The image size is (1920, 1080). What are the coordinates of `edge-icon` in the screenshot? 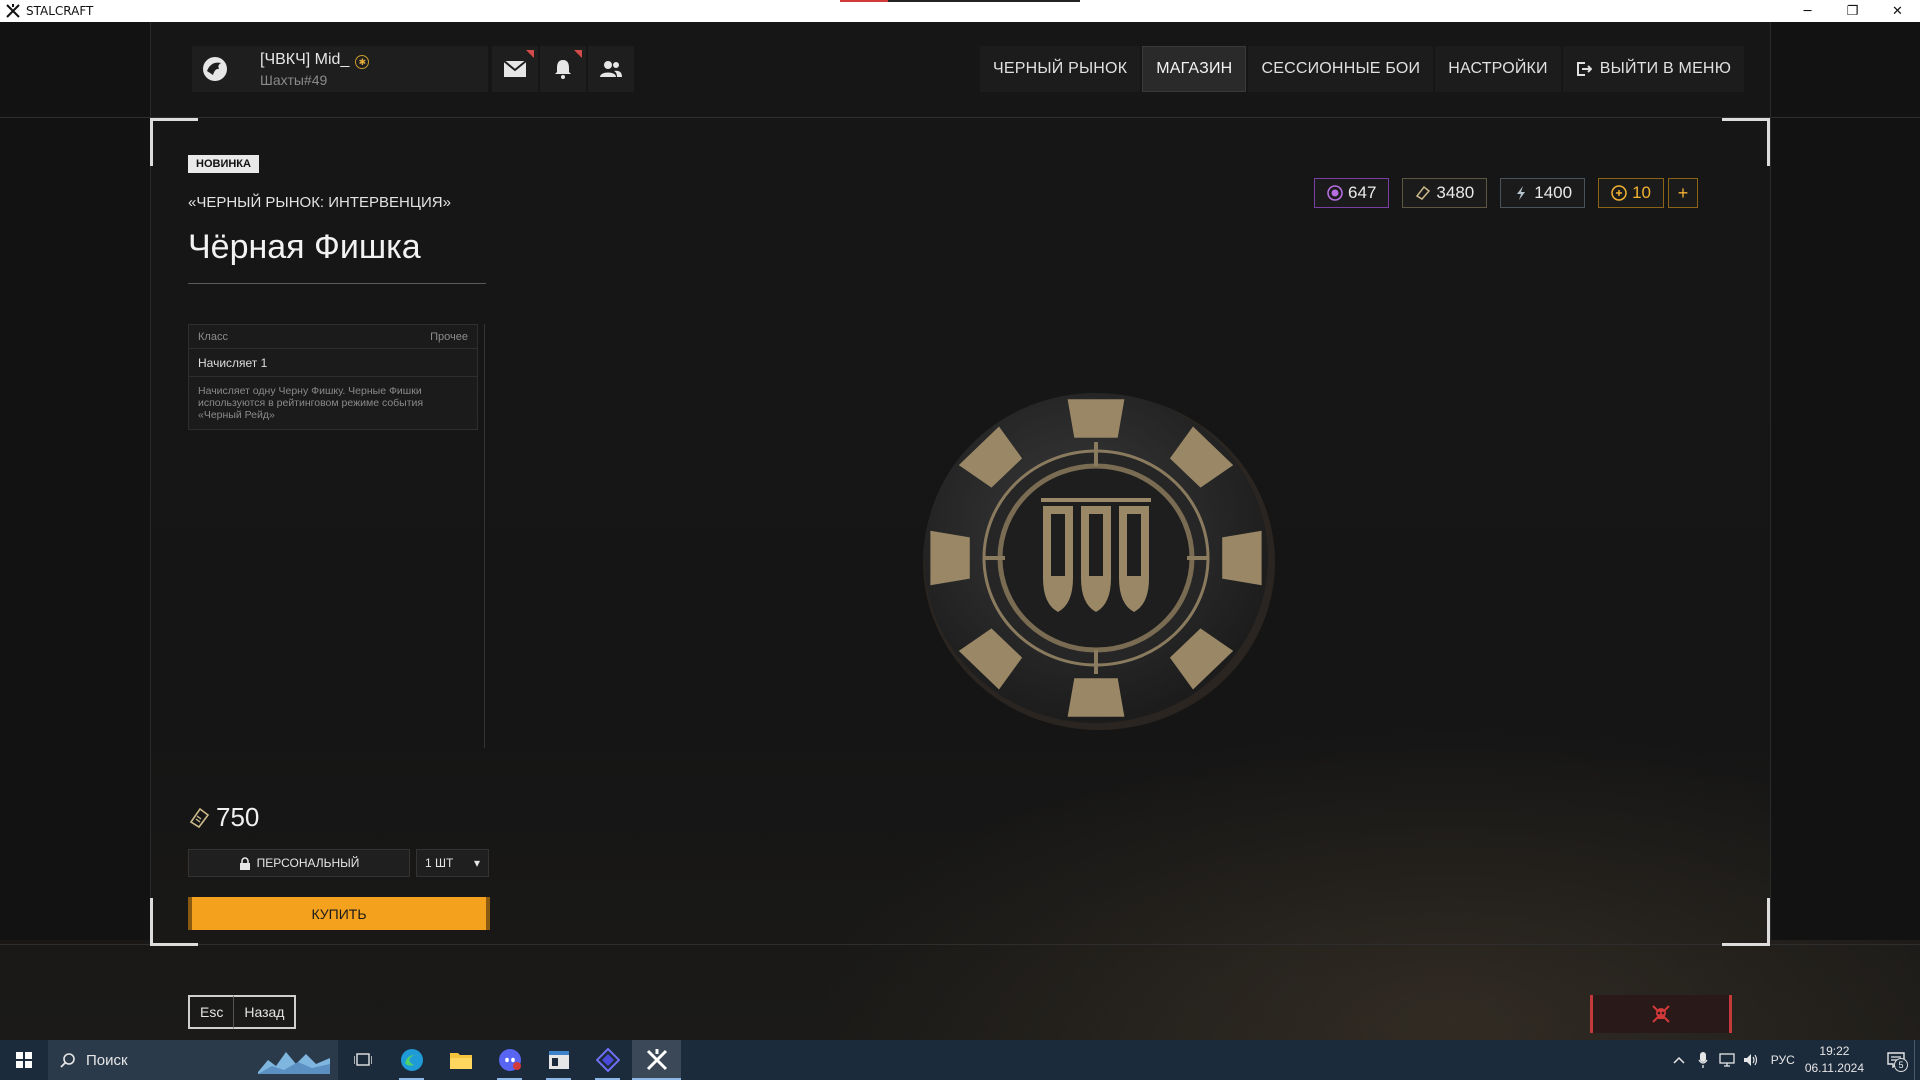 It's located at (411, 1060).